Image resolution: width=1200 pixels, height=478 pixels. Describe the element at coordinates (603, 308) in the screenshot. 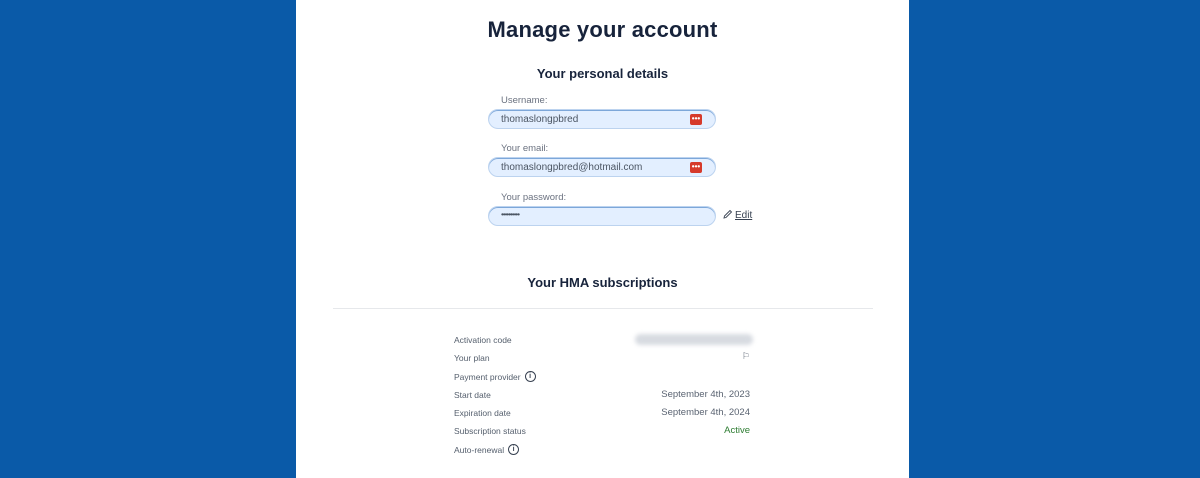

I see `divider` at that location.